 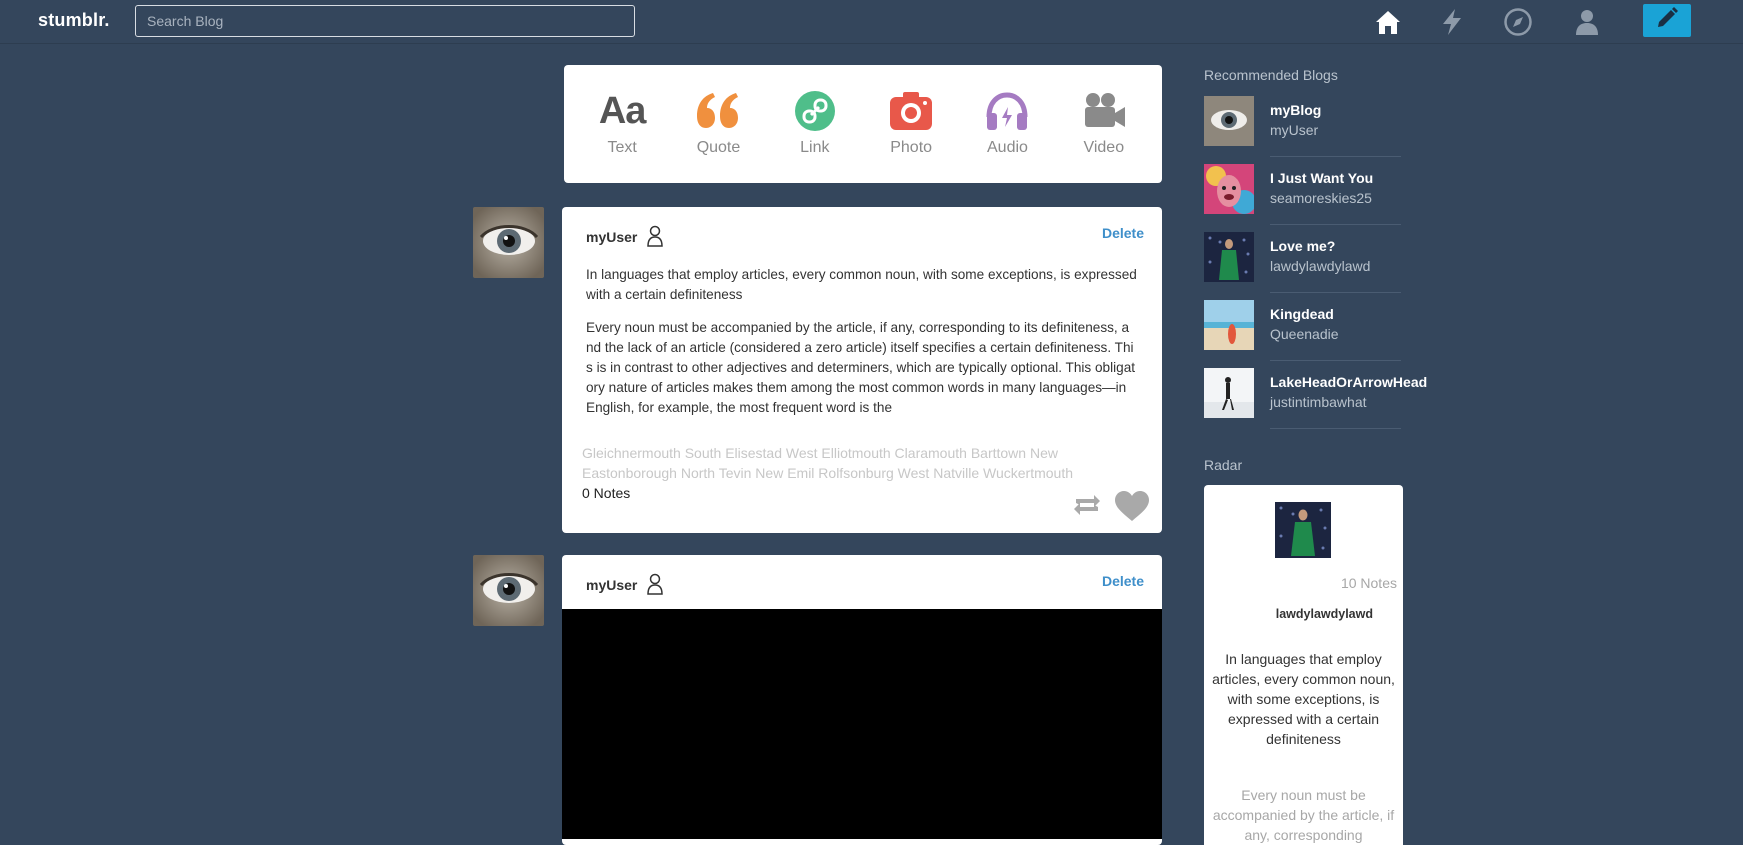 I want to click on pencil-icon, so click(x=1667, y=20).